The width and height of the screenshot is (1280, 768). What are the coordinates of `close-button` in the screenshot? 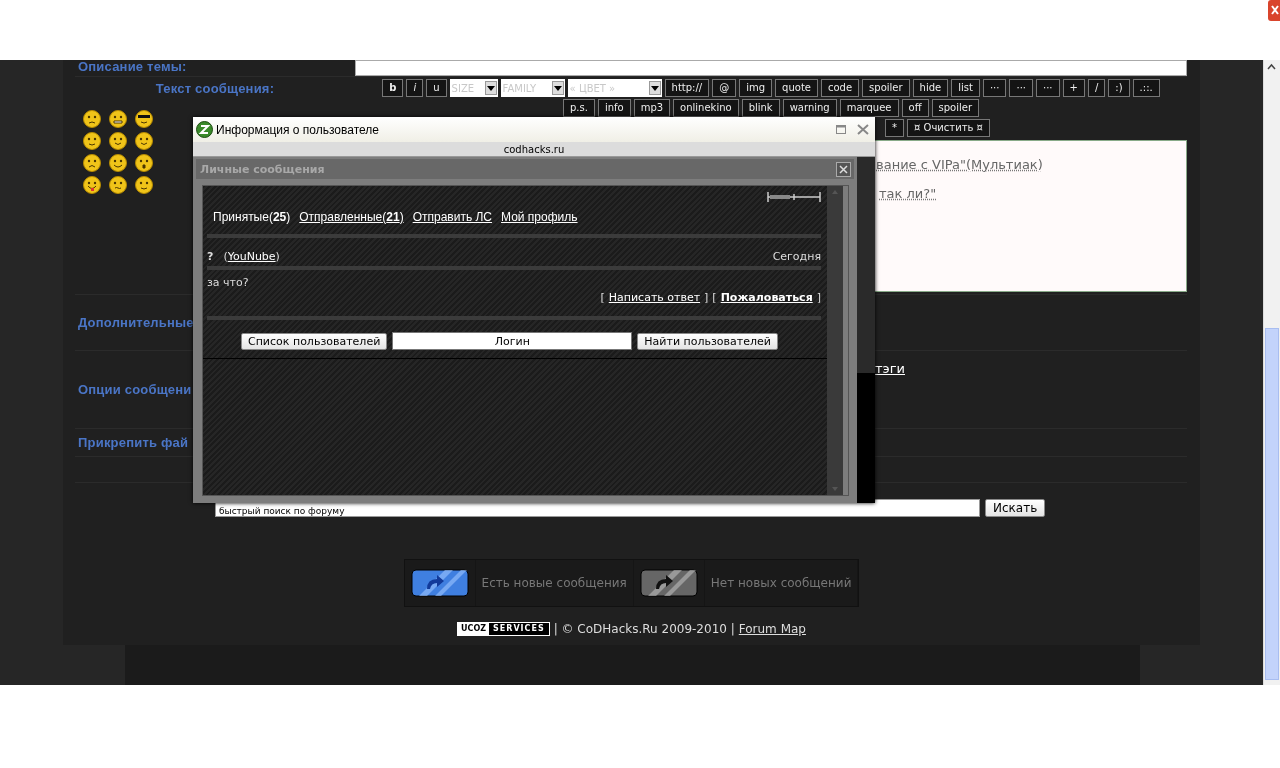 It's located at (844, 169).